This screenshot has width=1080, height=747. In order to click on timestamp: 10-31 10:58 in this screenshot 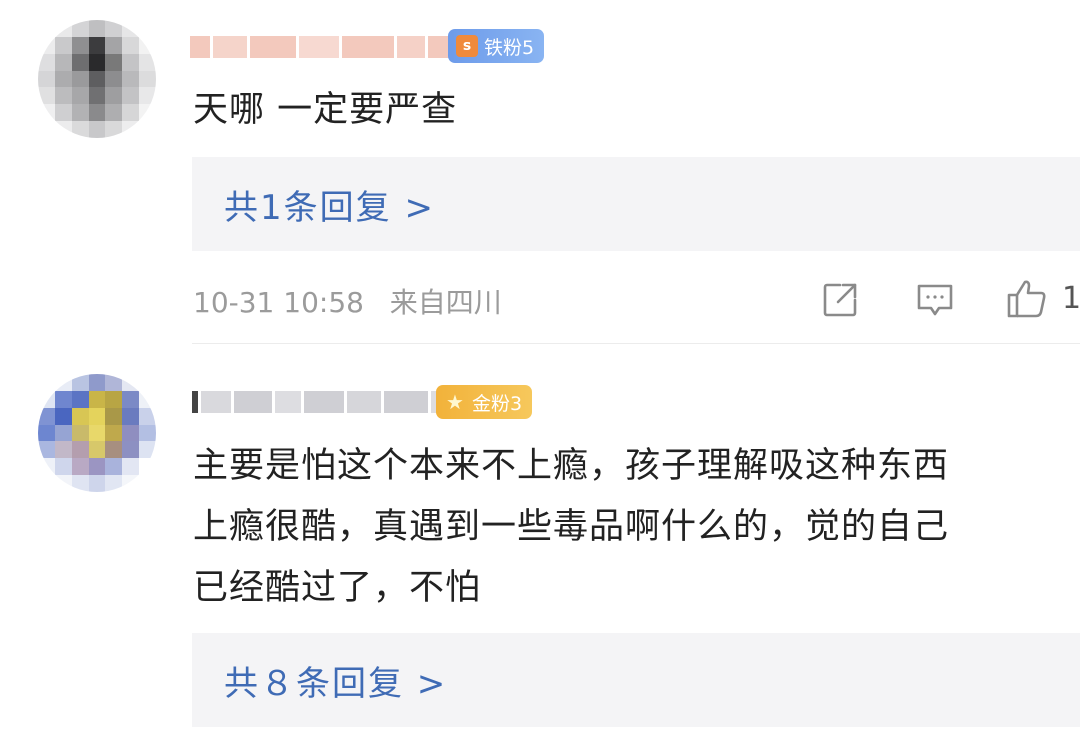, I will do `click(278, 302)`.